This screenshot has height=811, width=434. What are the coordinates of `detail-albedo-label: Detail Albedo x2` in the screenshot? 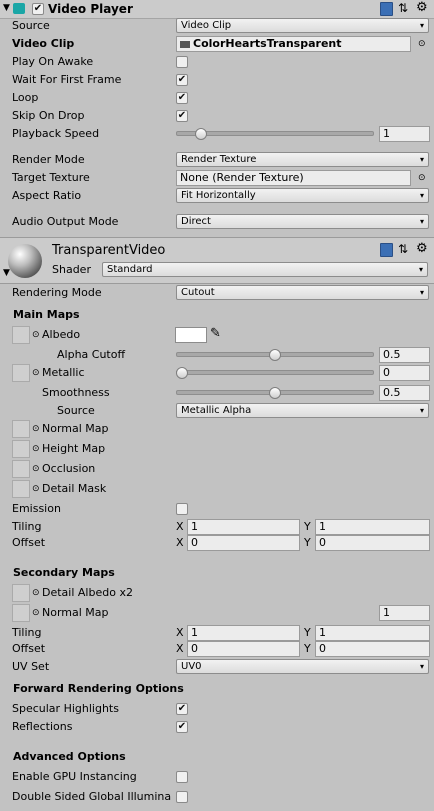 It's located at (87, 592).